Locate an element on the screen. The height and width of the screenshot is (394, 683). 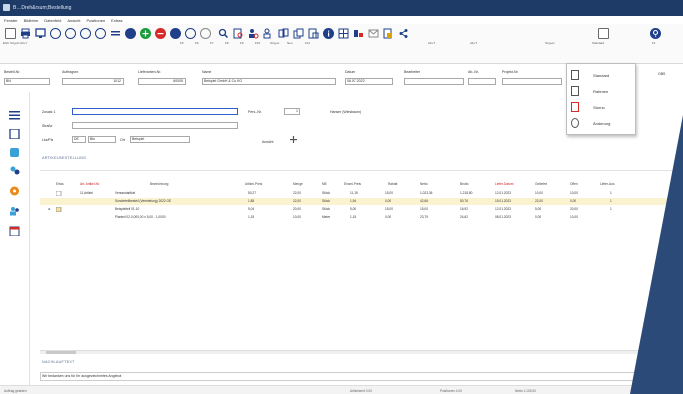
bearbeiter-input is located at coordinates (434, 81).